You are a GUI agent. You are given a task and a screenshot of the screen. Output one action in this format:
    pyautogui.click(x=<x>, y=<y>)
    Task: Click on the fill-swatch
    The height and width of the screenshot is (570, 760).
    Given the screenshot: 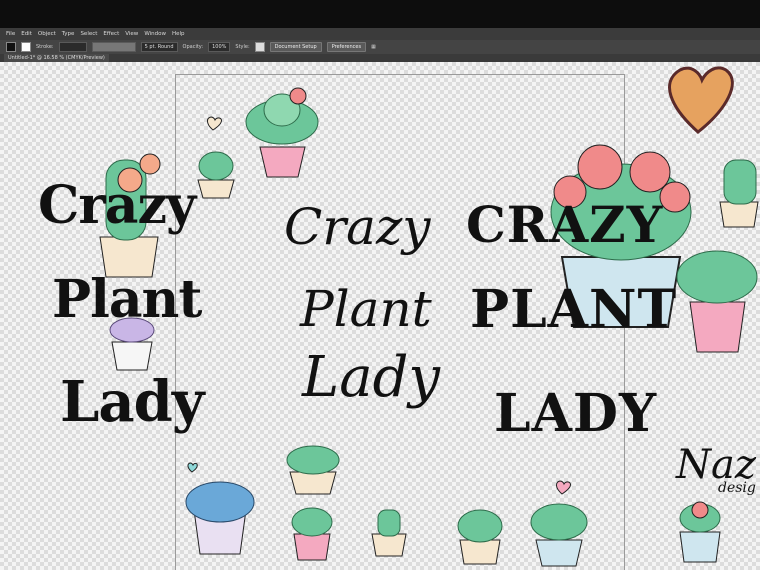 What is the action you would take?
    pyautogui.click(x=11, y=47)
    